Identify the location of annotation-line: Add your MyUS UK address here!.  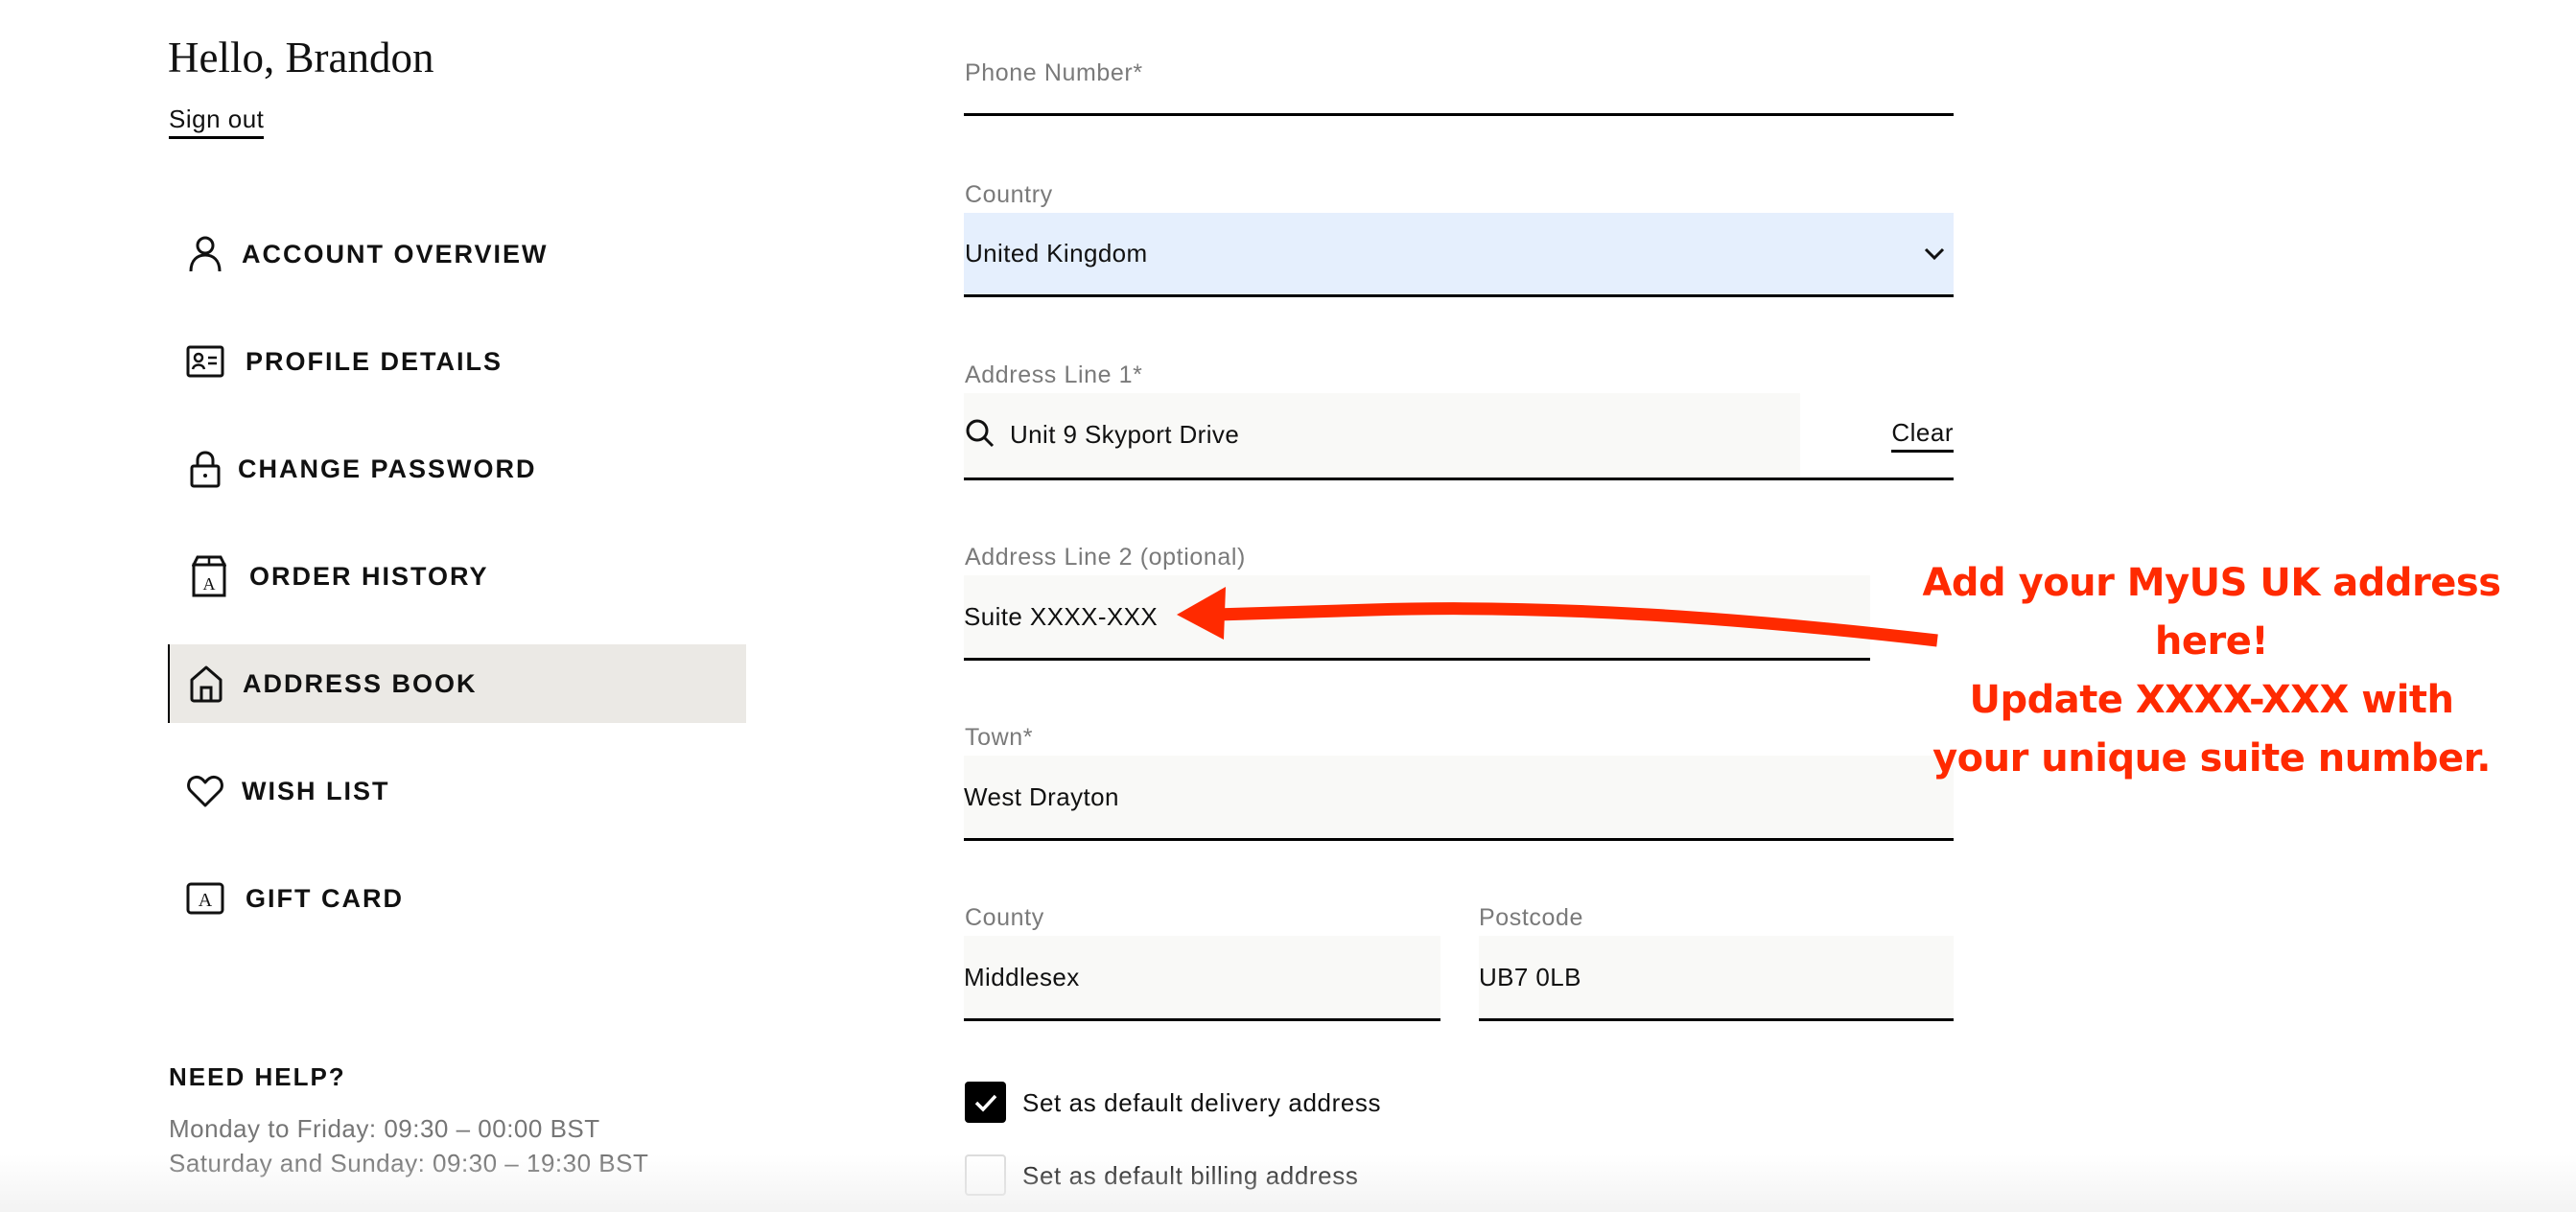
(2211, 612).